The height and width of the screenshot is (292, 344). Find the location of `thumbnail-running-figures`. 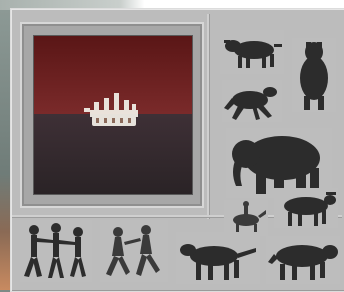

thumbnail-running-figures is located at coordinates (134, 251).